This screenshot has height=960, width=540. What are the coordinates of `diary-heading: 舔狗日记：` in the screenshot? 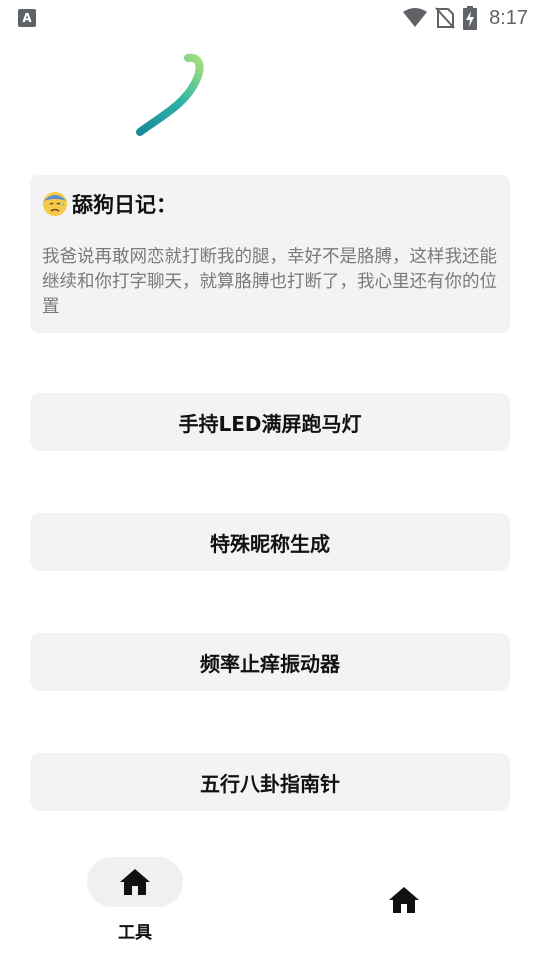 It's located at (109, 204).